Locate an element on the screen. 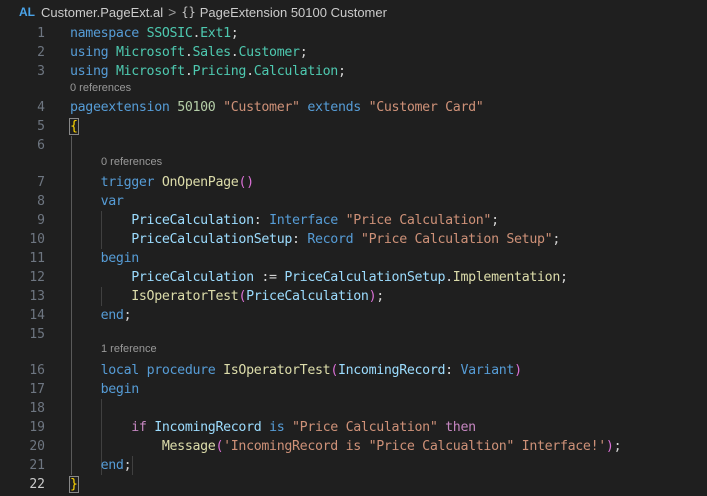 The image size is (707, 496). code-token: Calculation is located at coordinates (296, 71).